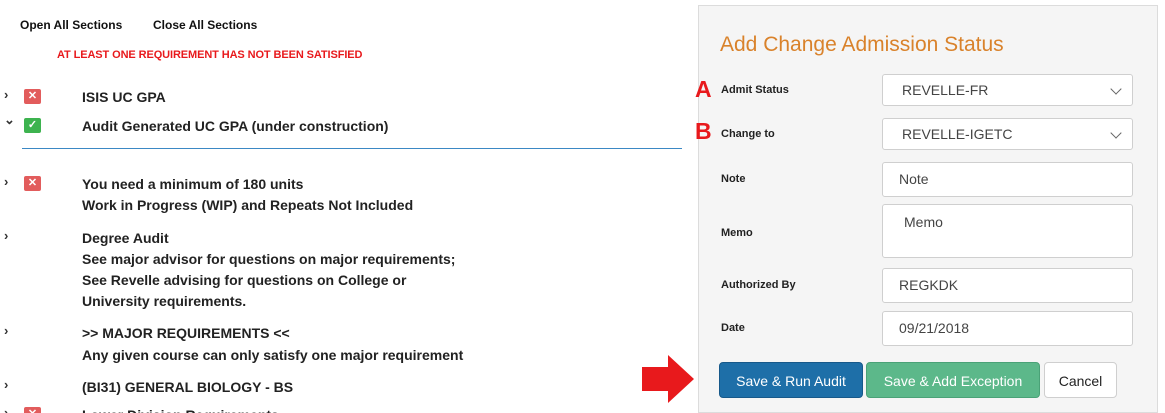 The height and width of the screenshot is (413, 1165). Describe the element at coordinates (668, 379) in the screenshot. I see `annotation-arrow-icon` at that location.